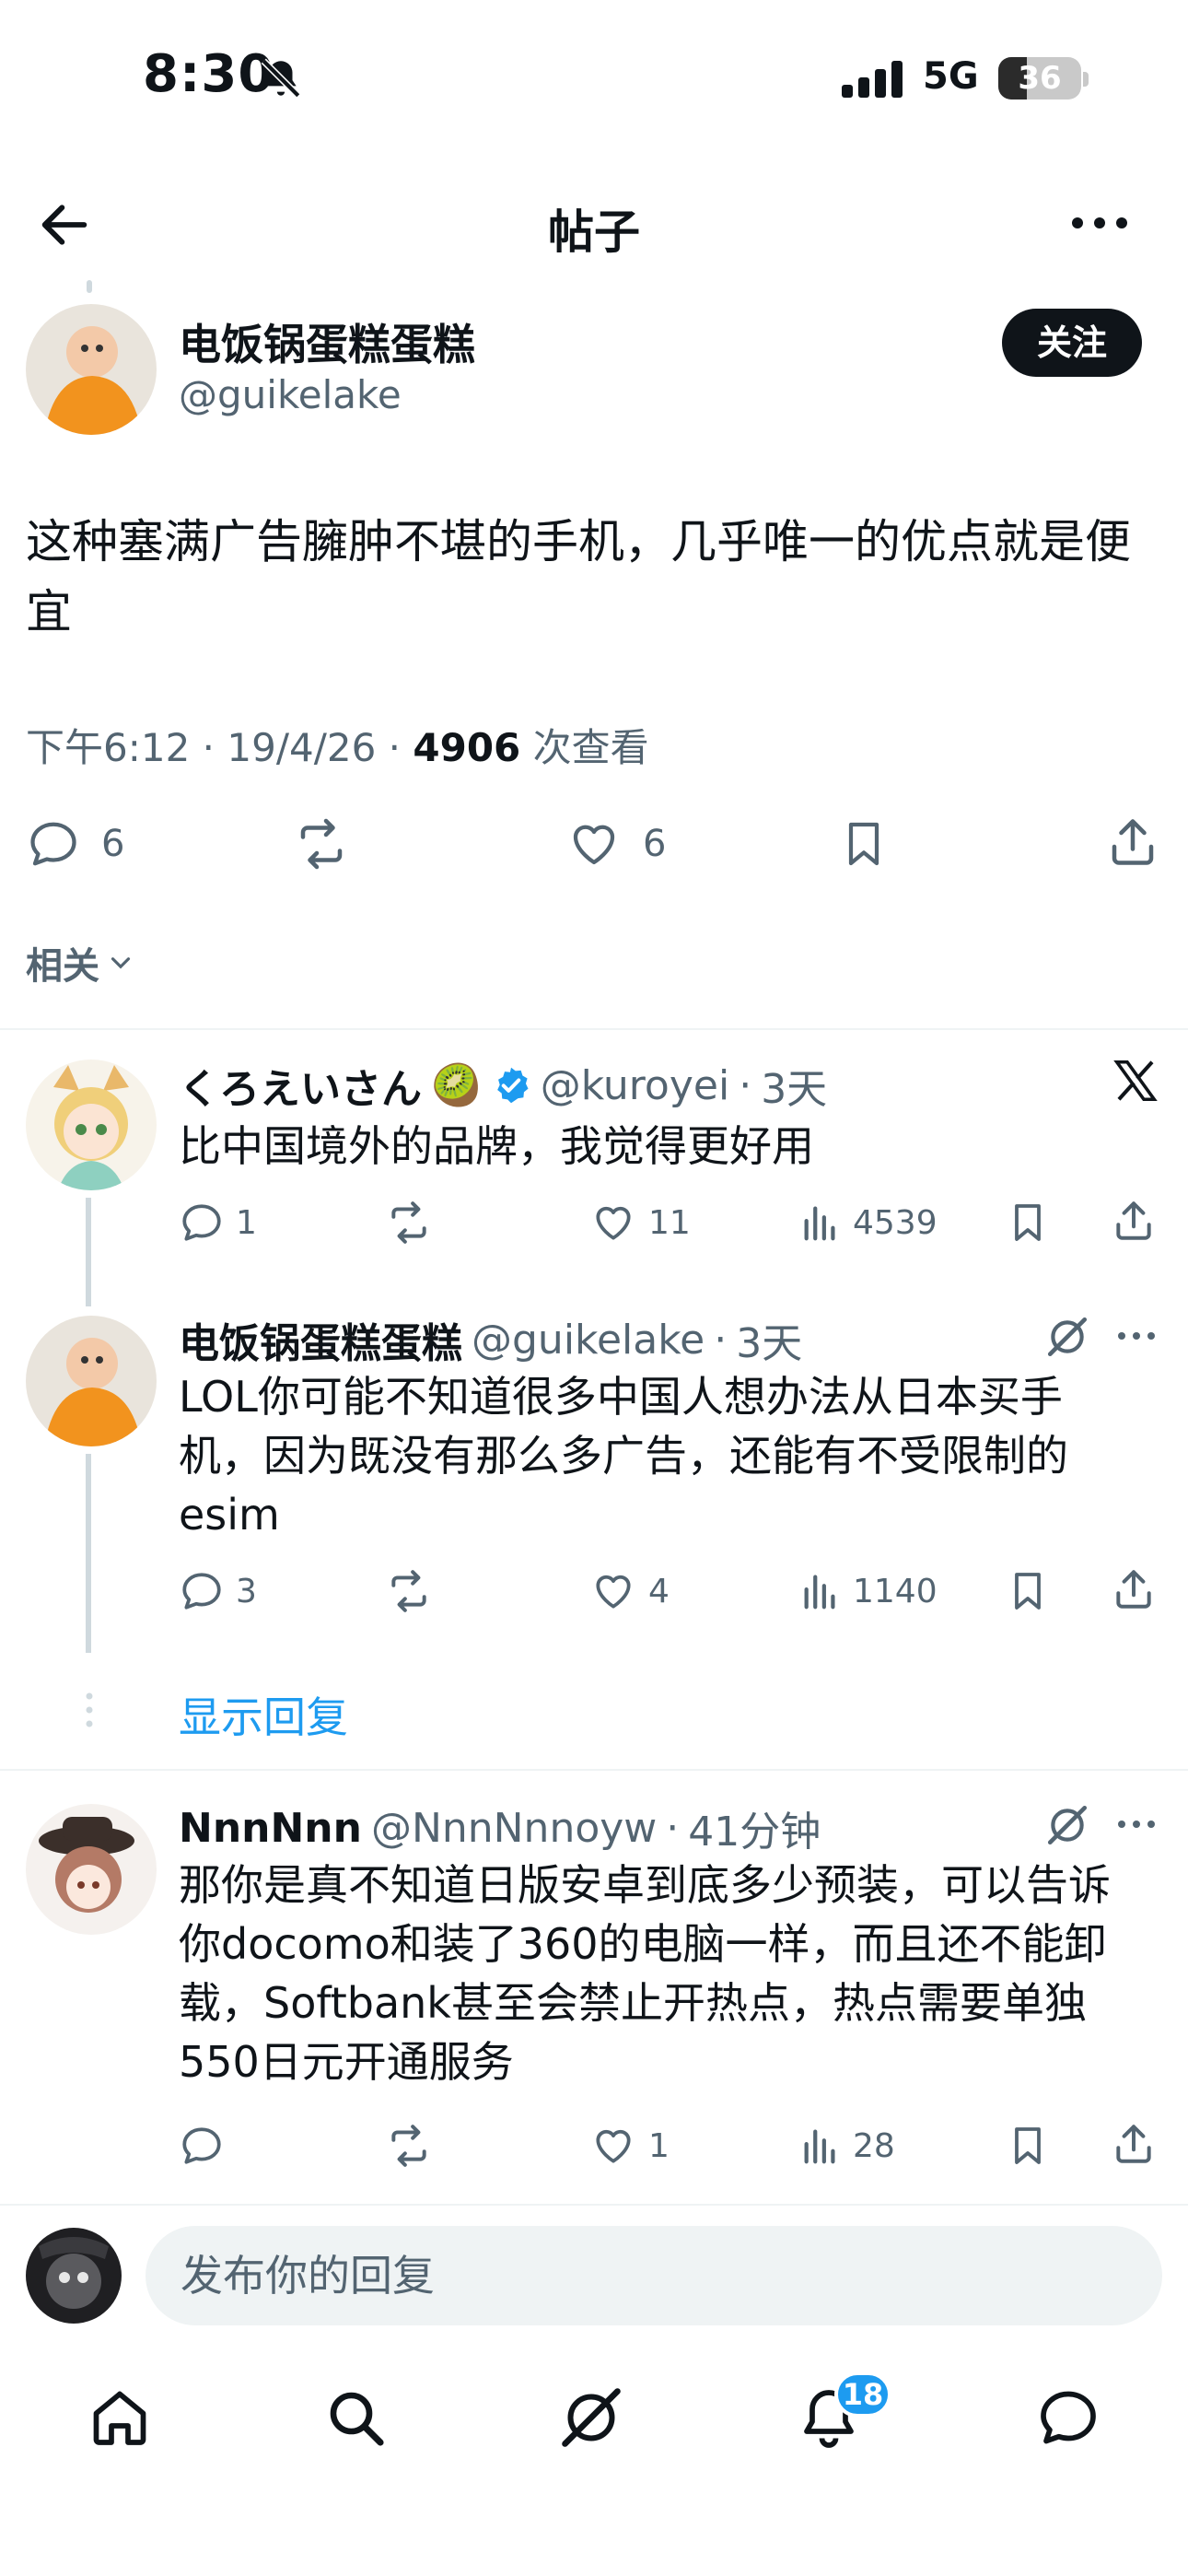  What do you see at coordinates (615, 844) in the screenshot?
I see `like-button: 6` at bounding box center [615, 844].